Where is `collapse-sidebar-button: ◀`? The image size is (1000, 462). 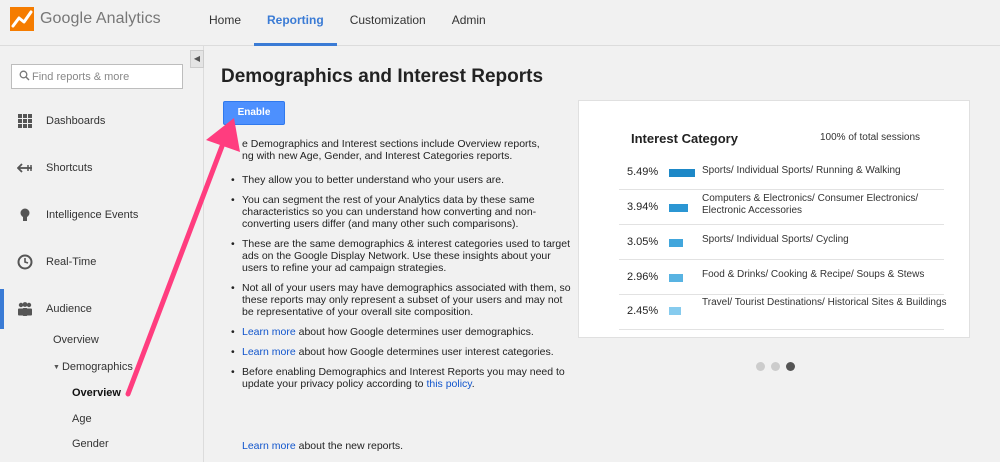 collapse-sidebar-button: ◀ is located at coordinates (197, 59).